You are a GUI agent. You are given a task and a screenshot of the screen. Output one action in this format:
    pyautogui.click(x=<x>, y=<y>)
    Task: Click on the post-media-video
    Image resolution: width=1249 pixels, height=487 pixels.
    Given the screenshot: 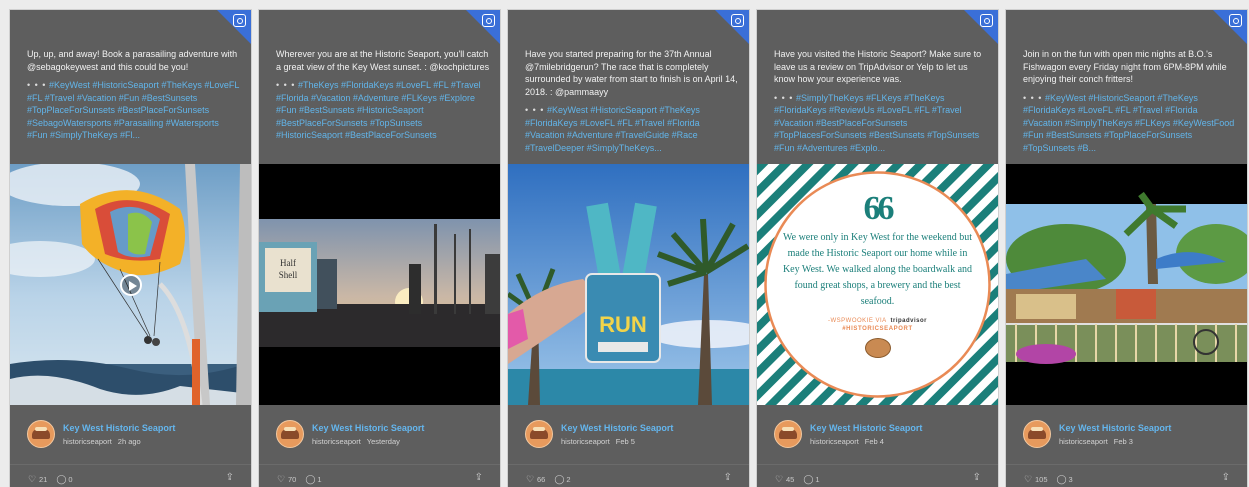 What is the action you would take?
    pyautogui.click(x=130, y=284)
    